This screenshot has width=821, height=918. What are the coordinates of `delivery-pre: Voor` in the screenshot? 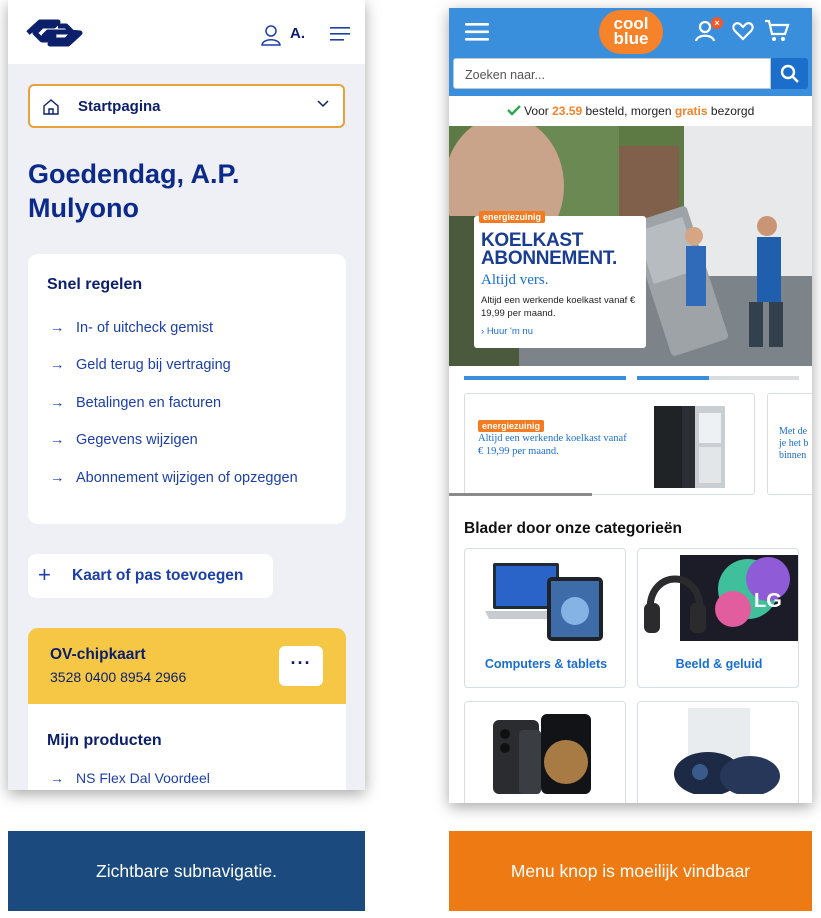 It's located at (536, 111).